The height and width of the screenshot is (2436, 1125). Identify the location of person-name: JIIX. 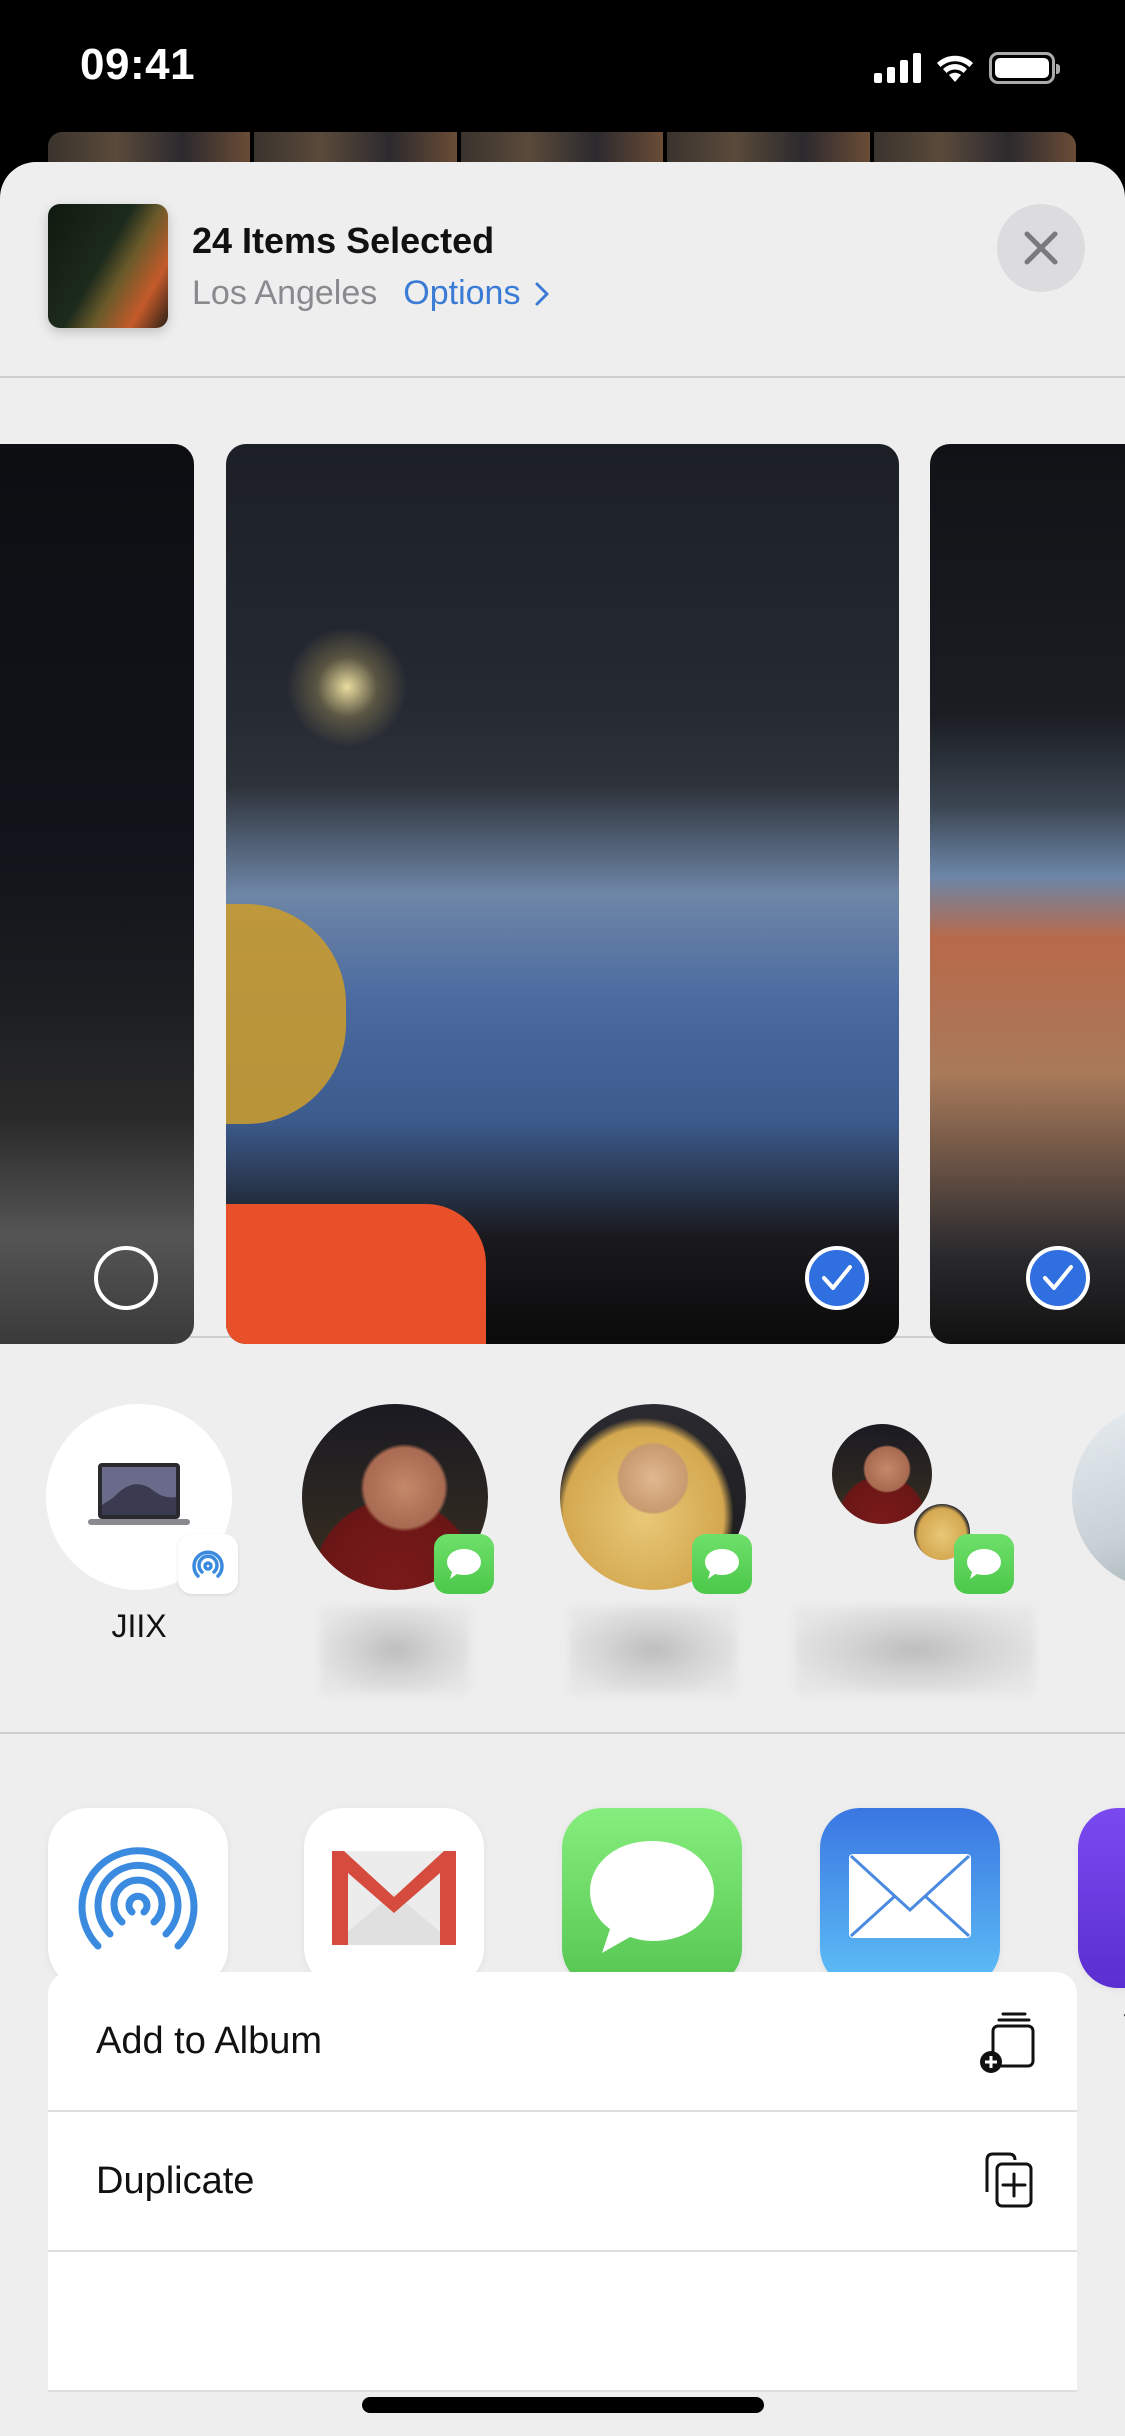
(139, 1626).